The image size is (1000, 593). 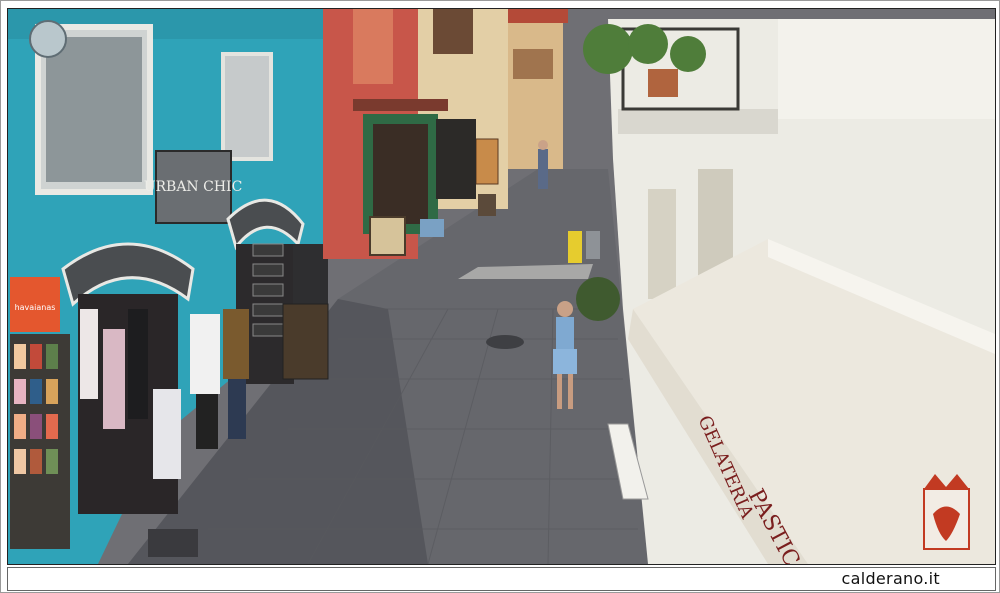 What do you see at coordinates (35, 307) in the screenshot?
I see `havaianas-sign-text: havaianas` at bounding box center [35, 307].